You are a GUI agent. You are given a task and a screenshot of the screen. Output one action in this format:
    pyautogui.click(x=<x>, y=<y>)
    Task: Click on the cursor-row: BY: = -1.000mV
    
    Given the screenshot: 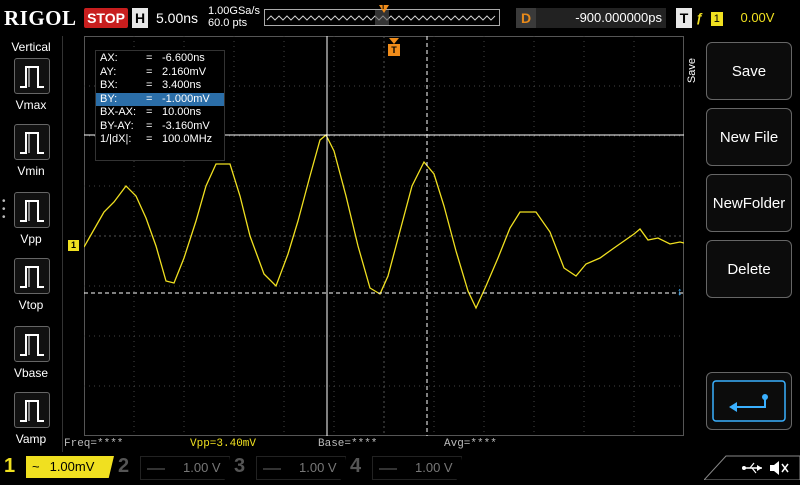 What is the action you would take?
    pyautogui.click(x=160, y=99)
    